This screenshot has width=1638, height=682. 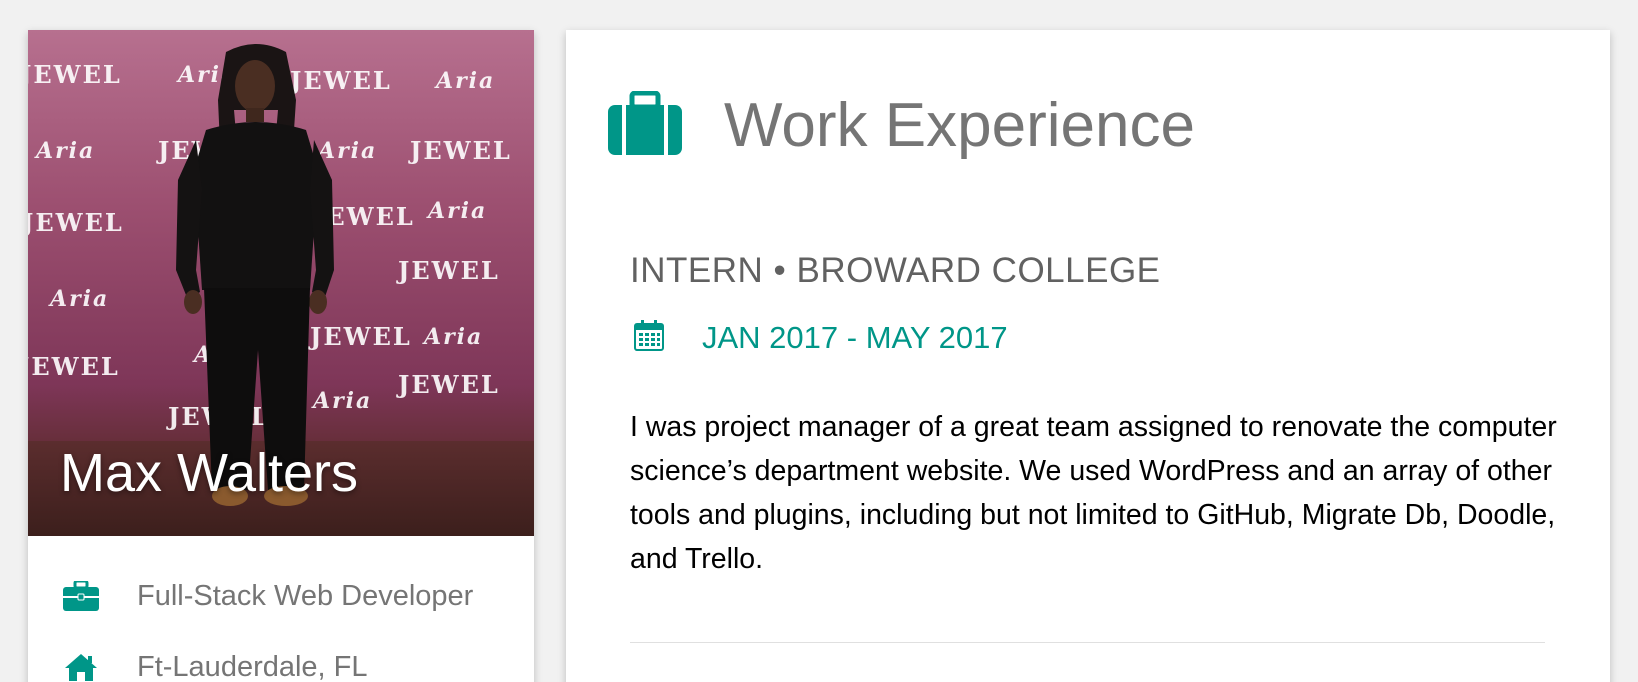 What do you see at coordinates (1087, 642) in the screenshot?
I see `divider` at bounding box center [1087, 642].